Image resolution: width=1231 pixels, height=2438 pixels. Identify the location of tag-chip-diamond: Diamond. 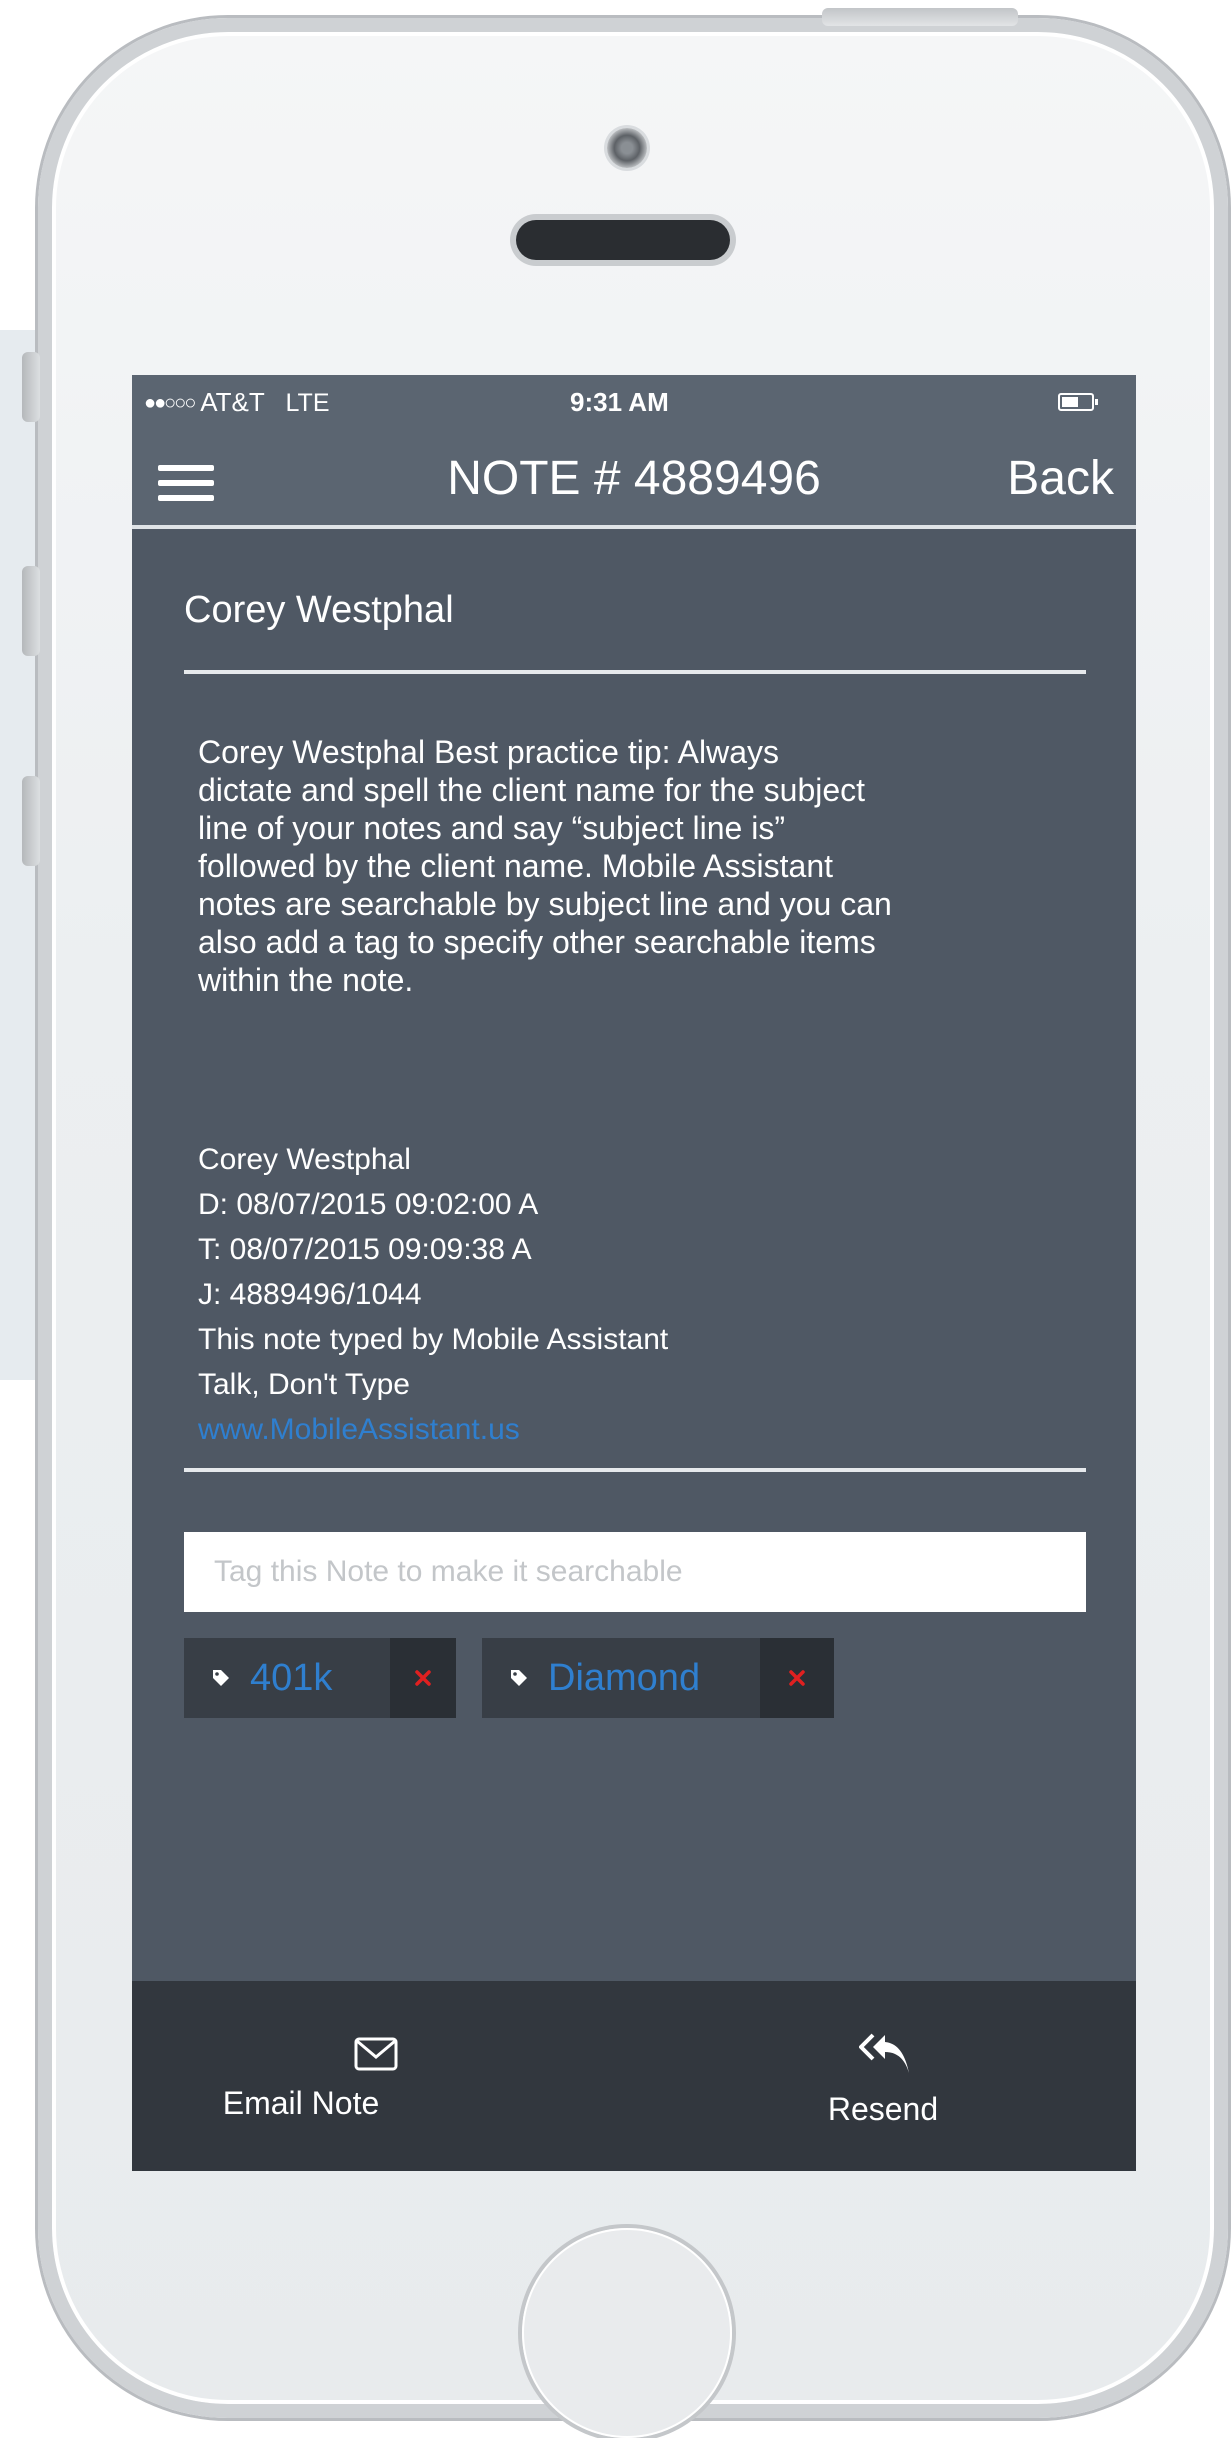
(658, 1678).